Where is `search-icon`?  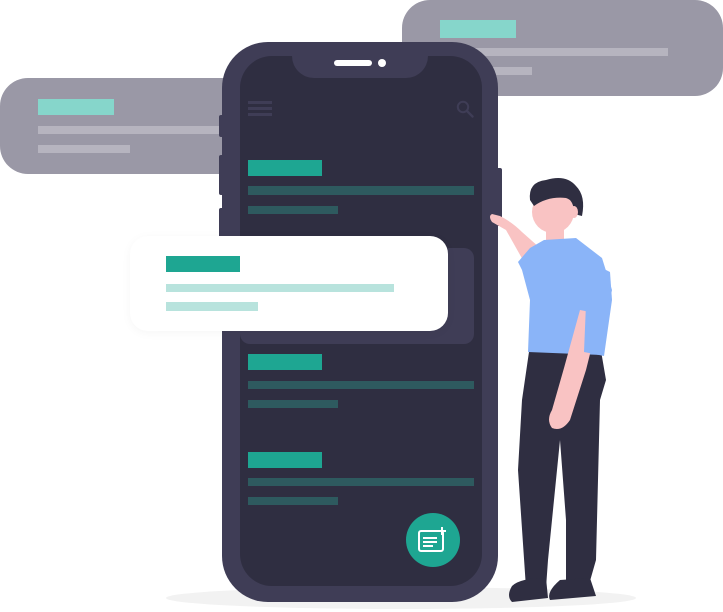 search-icon is located at coordinates (465, 109).